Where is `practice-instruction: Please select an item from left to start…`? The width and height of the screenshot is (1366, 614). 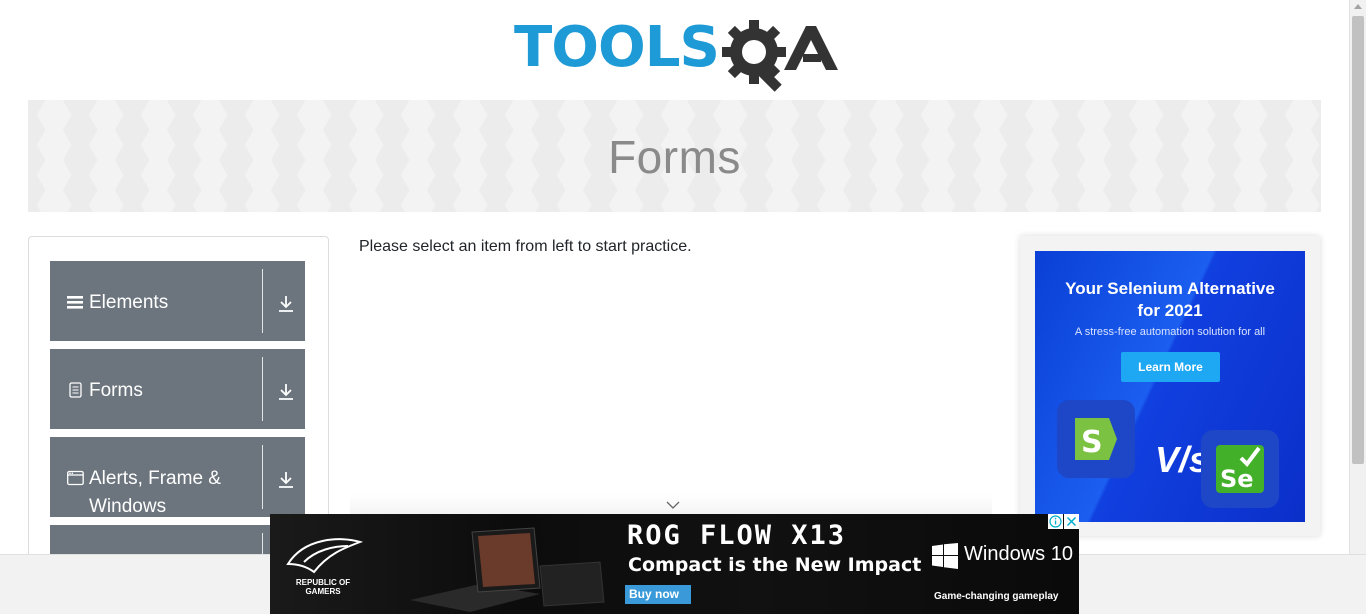 practice-instruction: Please select an item from left to start… is located at coordinates (525, 246).